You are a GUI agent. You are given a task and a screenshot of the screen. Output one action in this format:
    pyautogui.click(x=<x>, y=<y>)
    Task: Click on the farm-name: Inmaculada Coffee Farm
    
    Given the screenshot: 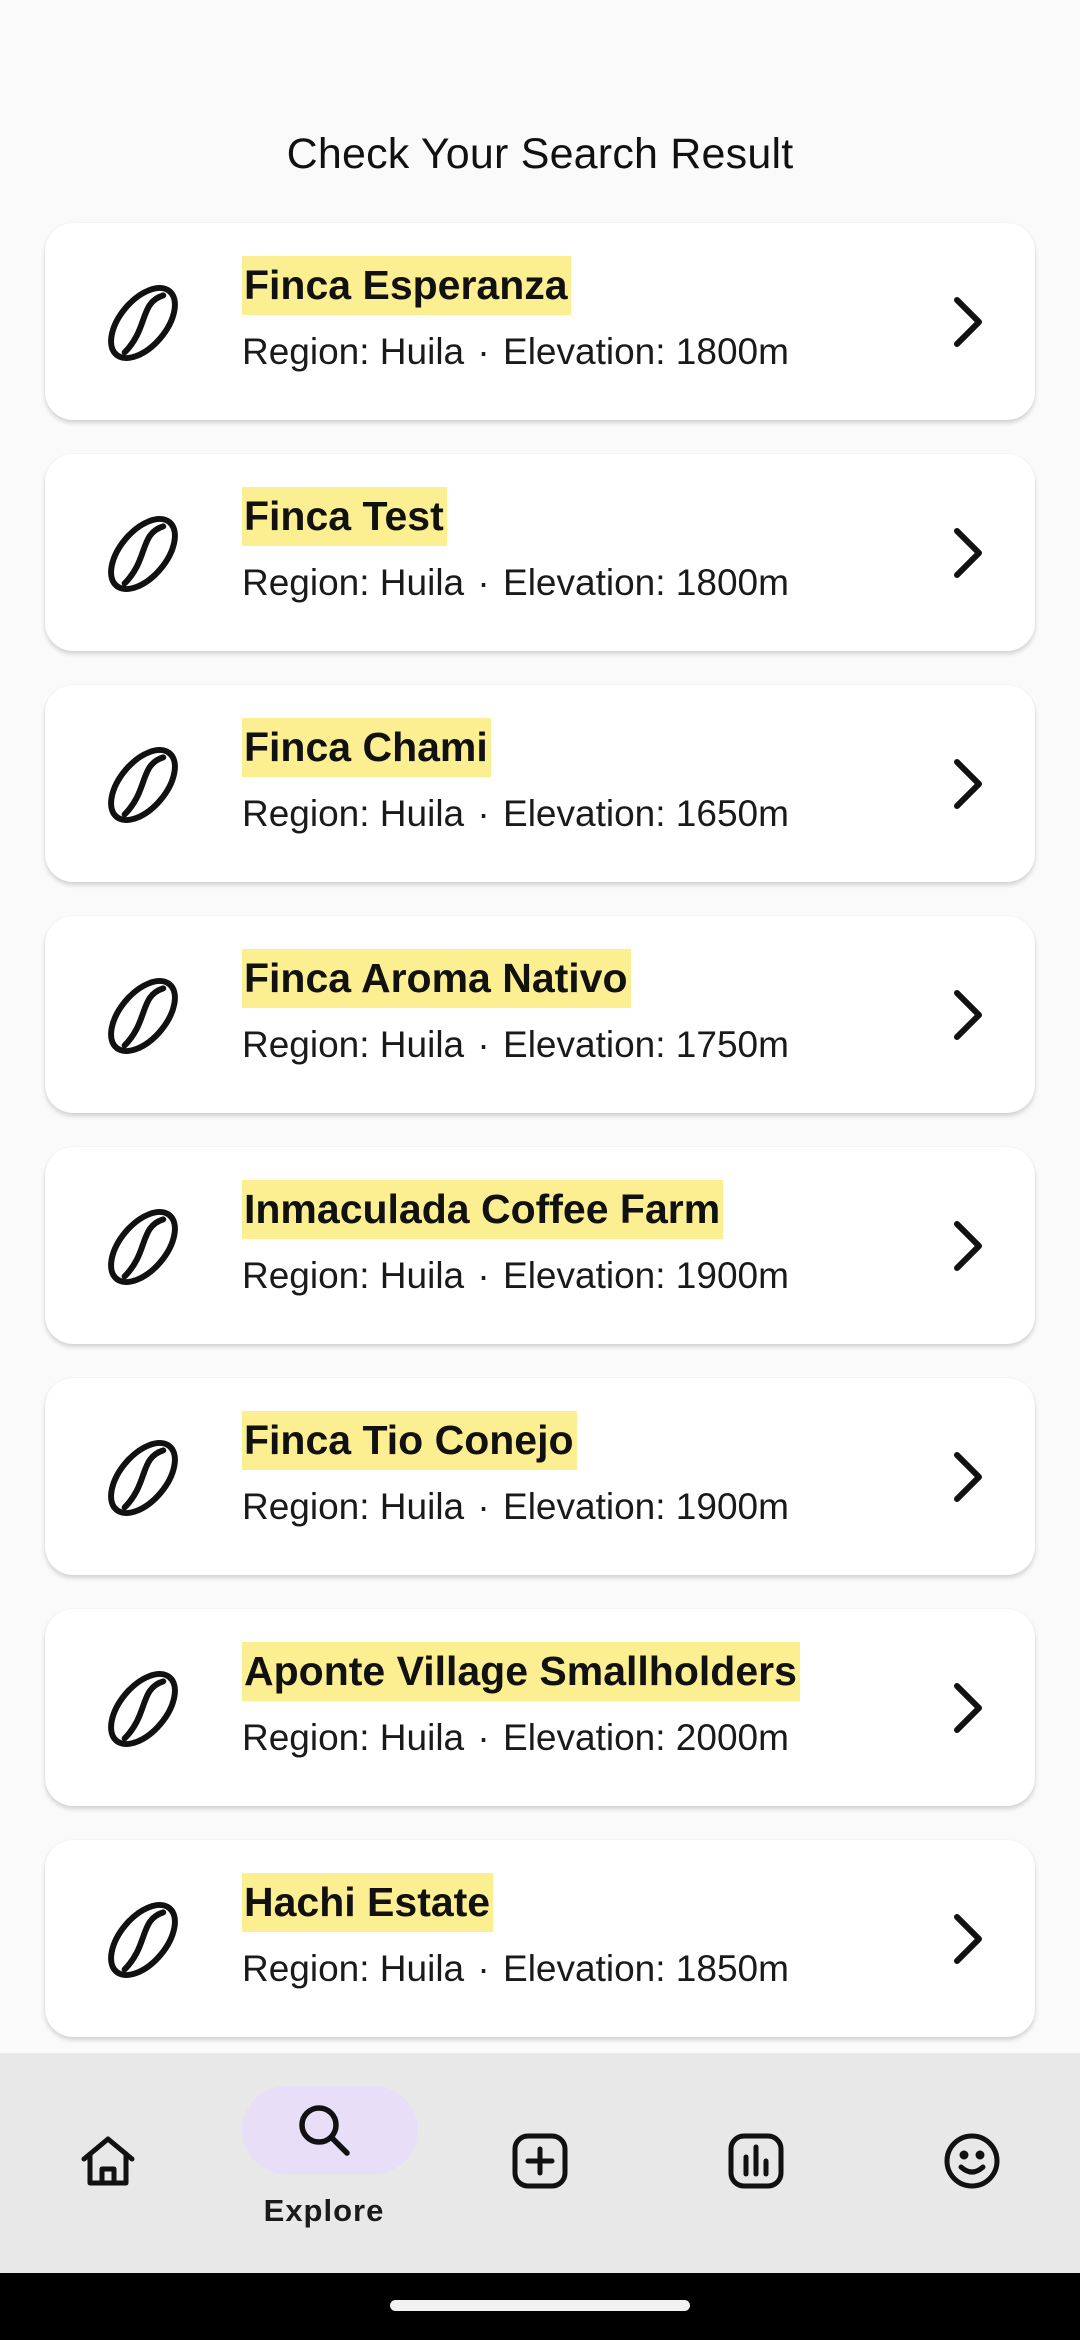 What is the action you would take?
    pyautogui.click(x=483, y=1209)
    